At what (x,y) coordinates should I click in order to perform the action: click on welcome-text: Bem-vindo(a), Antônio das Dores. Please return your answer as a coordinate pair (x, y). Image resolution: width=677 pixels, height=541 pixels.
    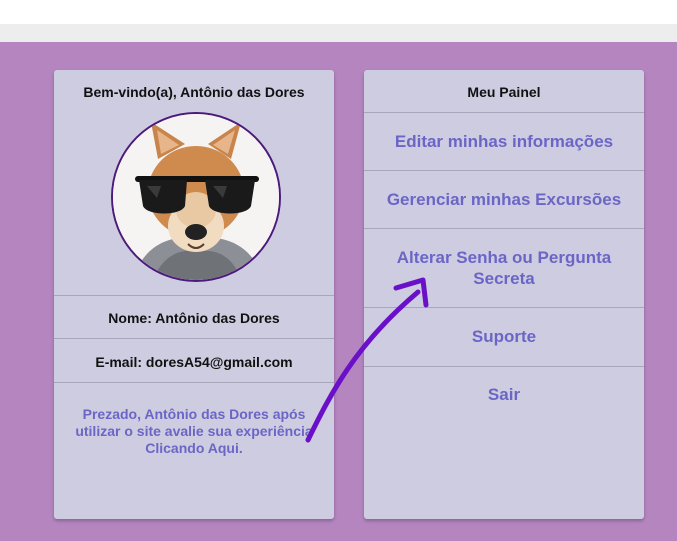
    Looking at the image, I should click on (194, 92).